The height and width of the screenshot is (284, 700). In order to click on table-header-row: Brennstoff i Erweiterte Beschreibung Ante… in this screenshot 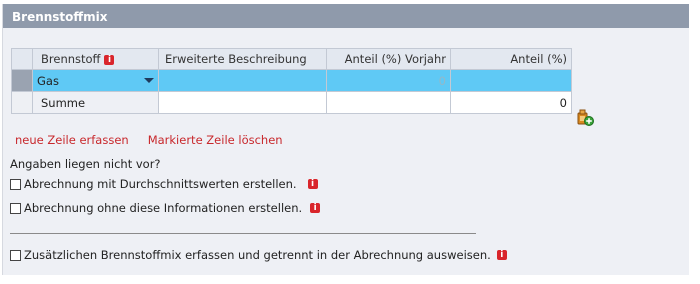, I will do `click(291, 59)`.